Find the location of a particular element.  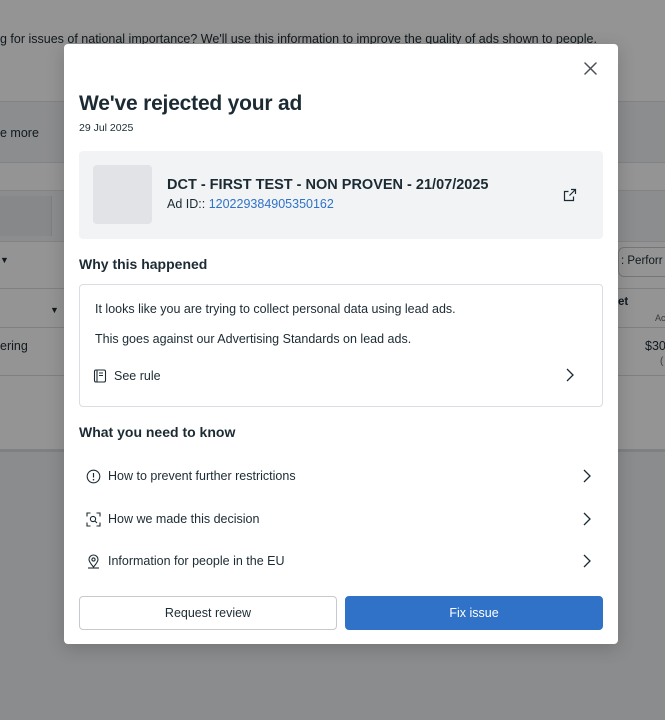

ad-id-label: Ad ID:: is located at coordinates (186, 204).